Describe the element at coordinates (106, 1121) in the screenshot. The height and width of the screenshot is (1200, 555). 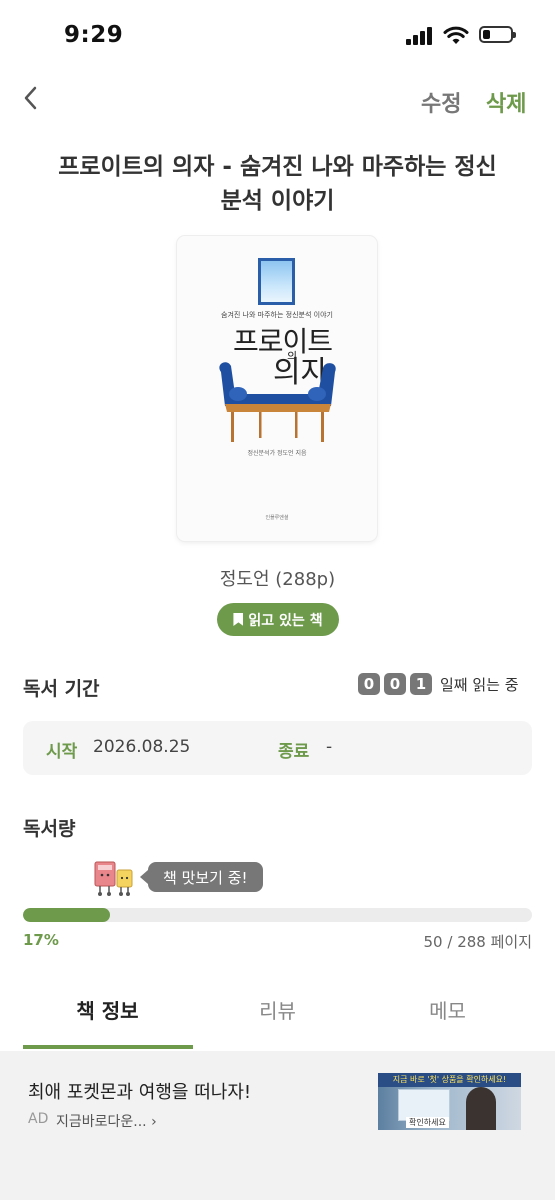
I see `ad-cta-link: 지금바로다운... ›` at that location.